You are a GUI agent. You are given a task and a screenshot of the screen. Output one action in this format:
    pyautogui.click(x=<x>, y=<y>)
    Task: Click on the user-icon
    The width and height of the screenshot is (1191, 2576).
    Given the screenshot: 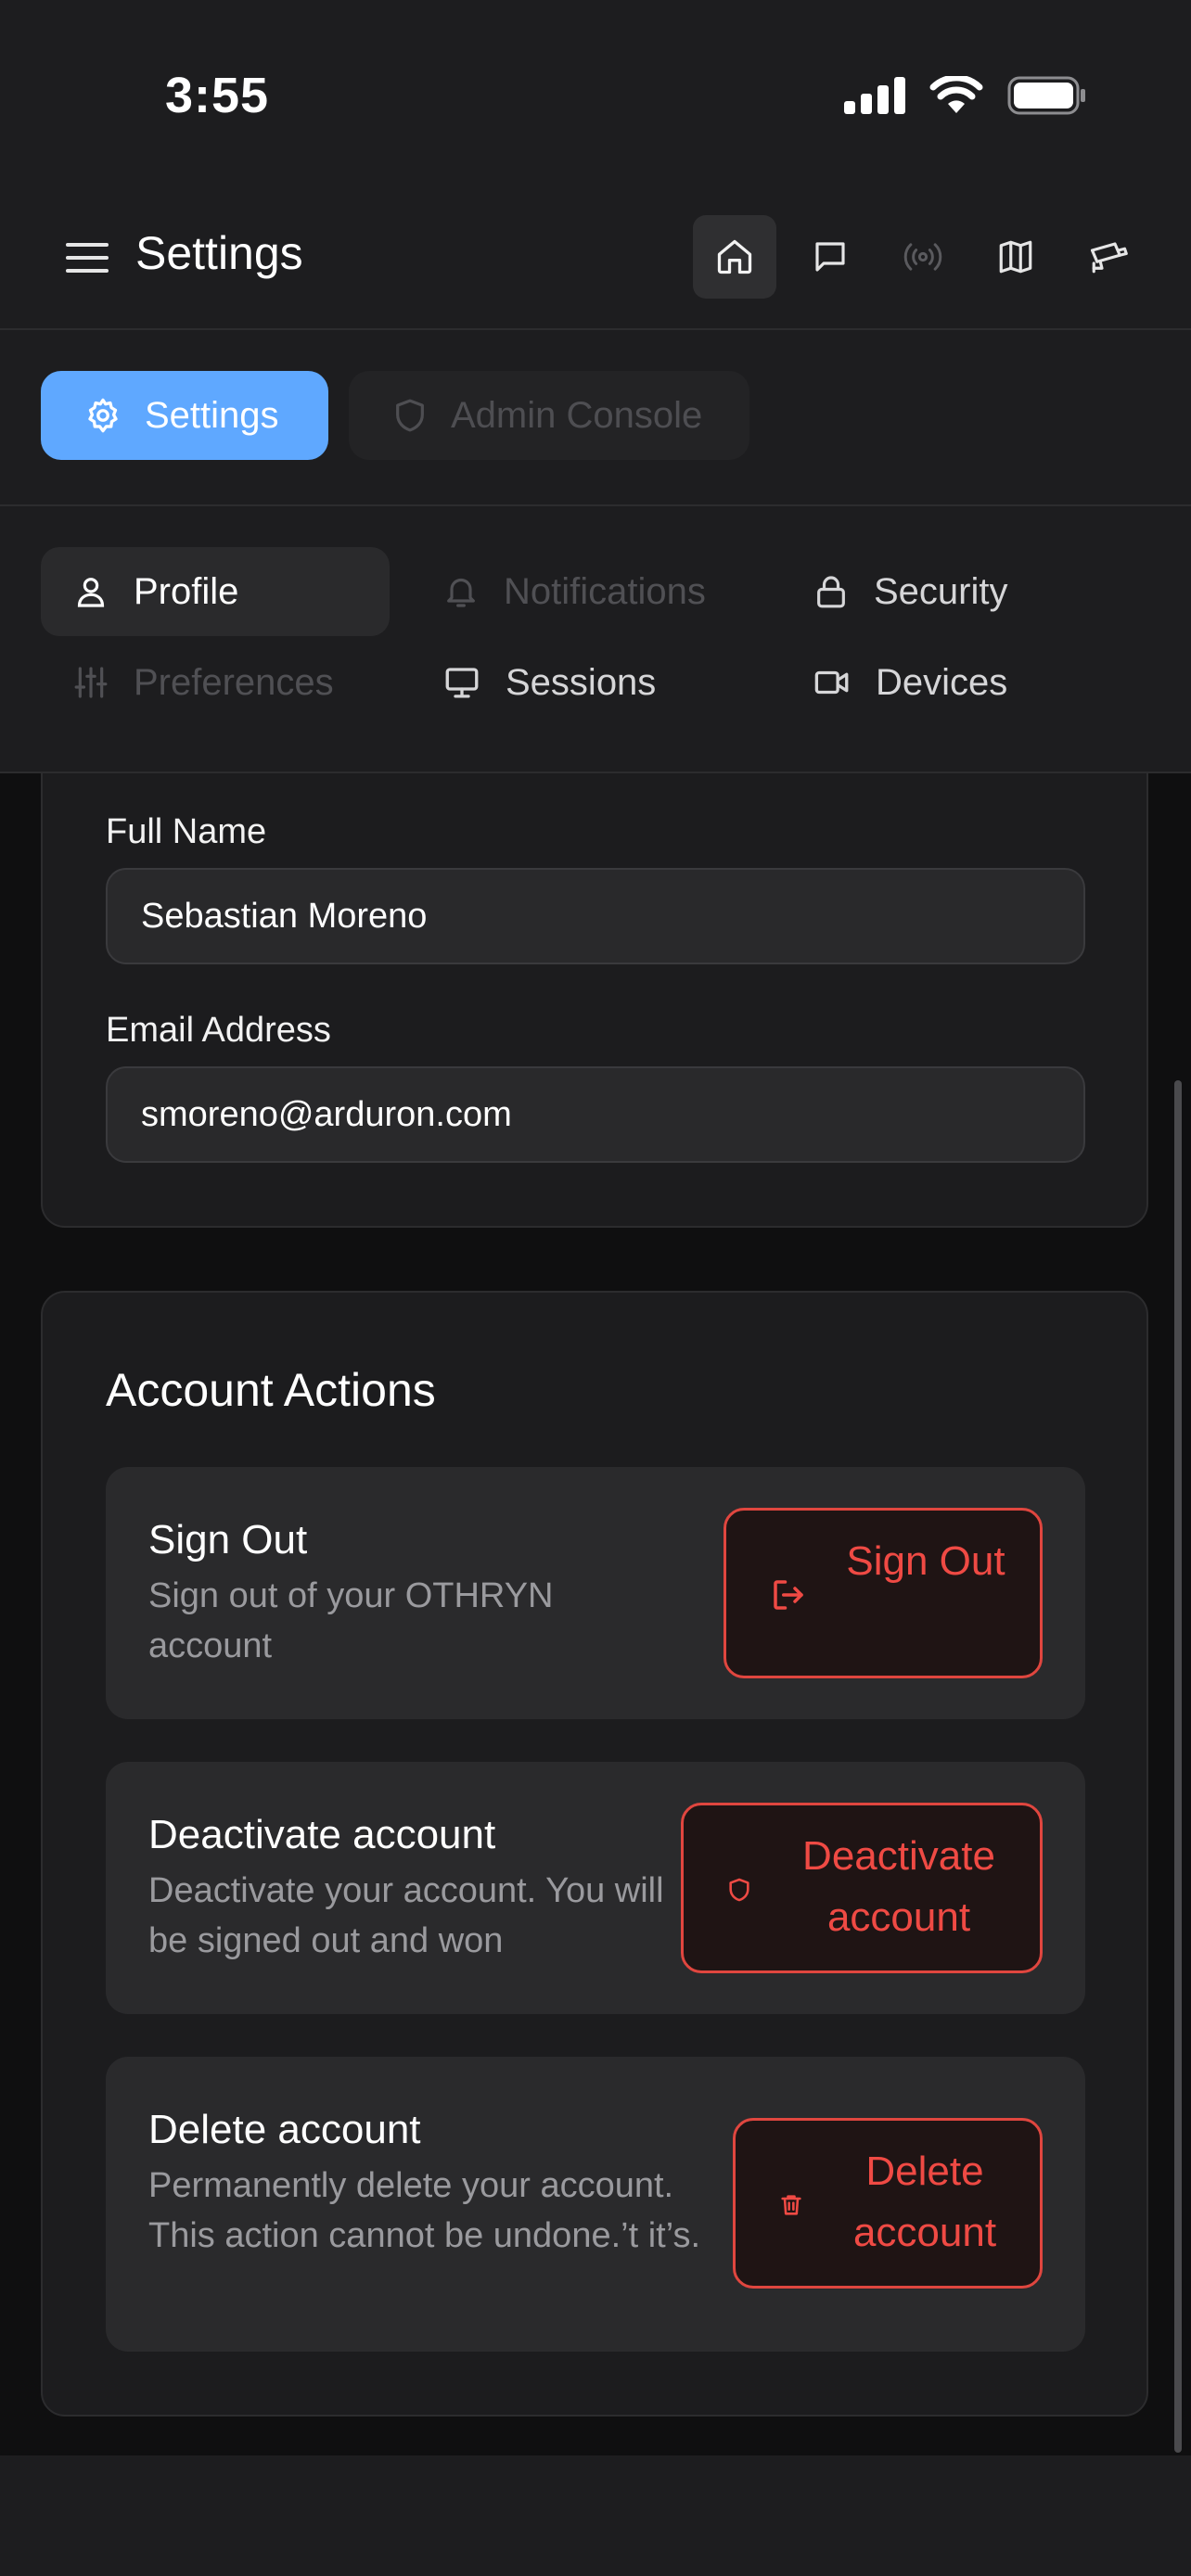 What is the action you would take?
    pyautogui.click(x=90, y=591)
    